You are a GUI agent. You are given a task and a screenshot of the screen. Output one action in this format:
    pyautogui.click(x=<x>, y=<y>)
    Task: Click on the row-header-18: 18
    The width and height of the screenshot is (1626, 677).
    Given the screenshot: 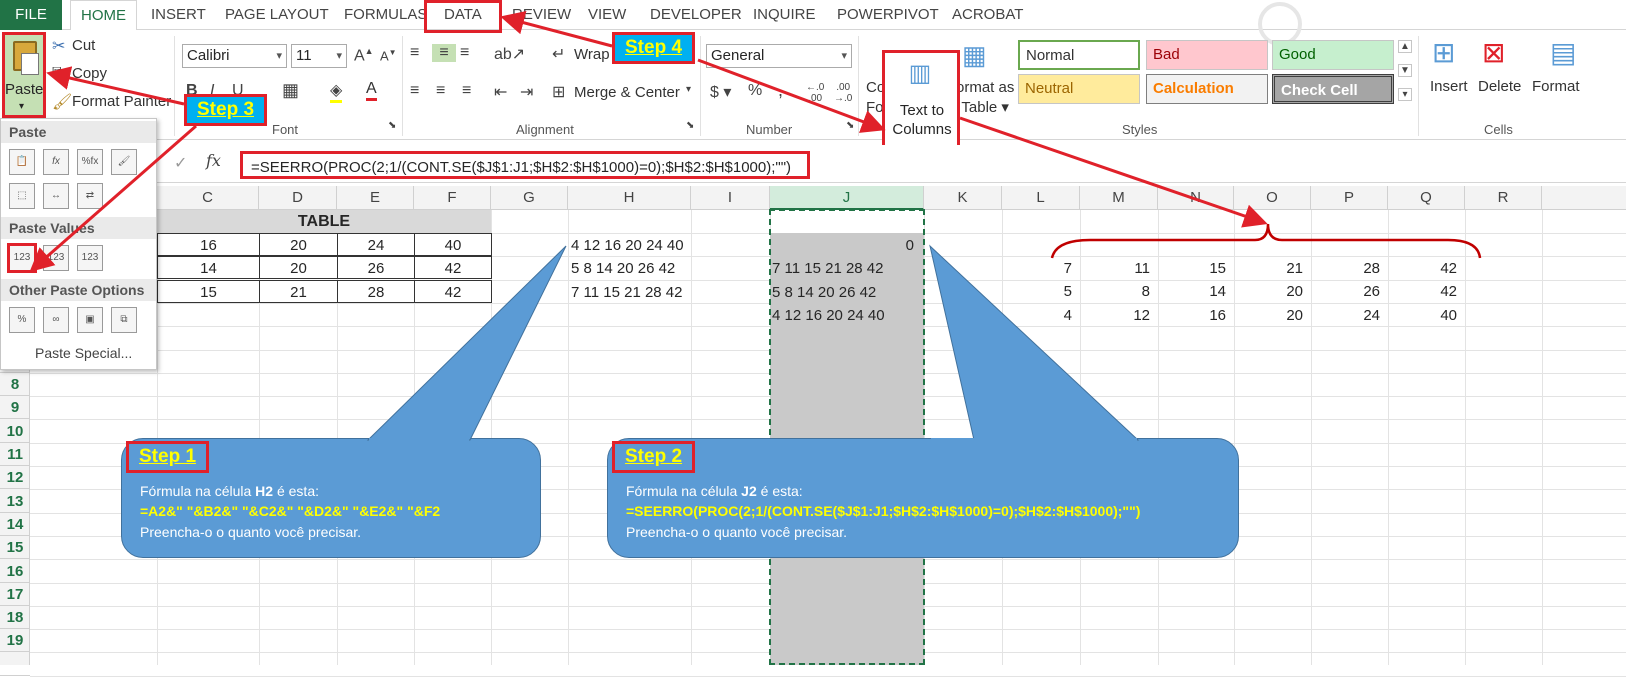 What is the action you would take?
    pyautogui.click(x=15, y=618)
    